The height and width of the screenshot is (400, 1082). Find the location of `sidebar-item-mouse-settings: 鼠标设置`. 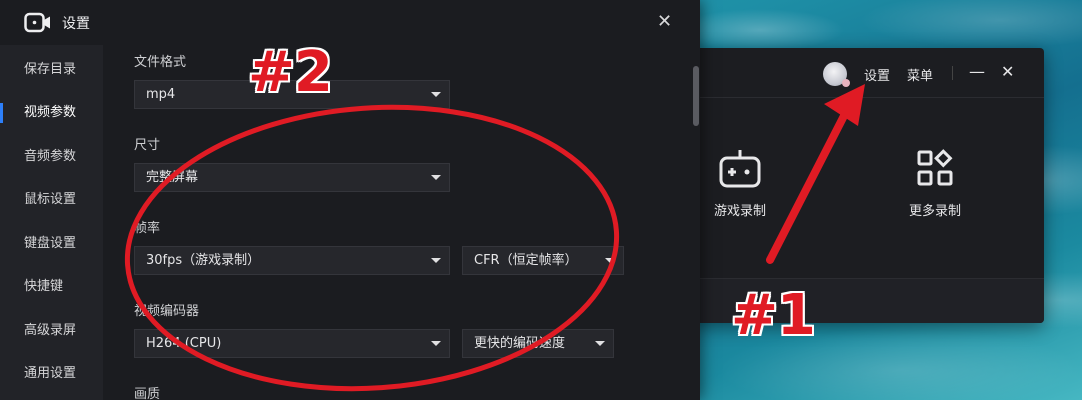

sidebar-item-mouse-settings: 鼠标设置 is located at coordinates (51, 200).